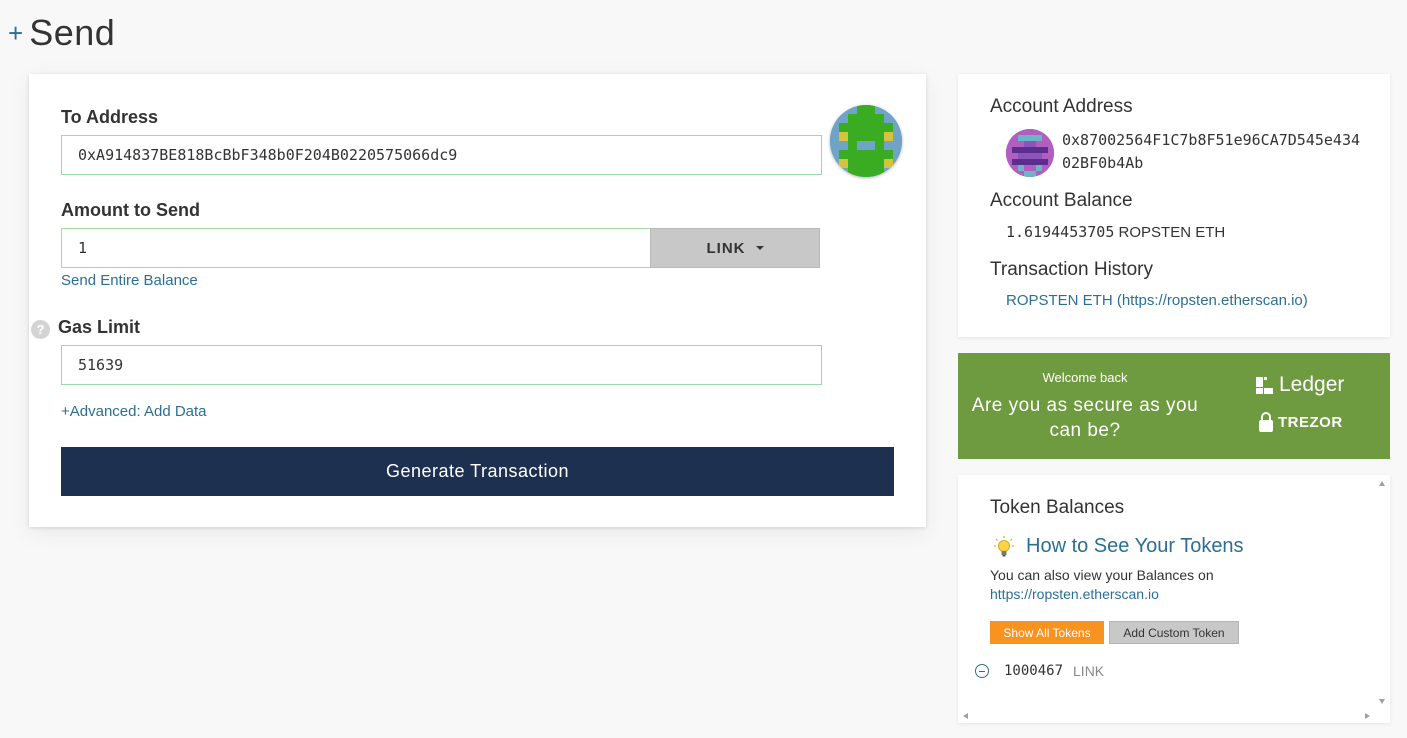 The width and height of the screenshot is (1407, 738). I want to click on generate-transaction-button: Generate Transaction, so click(477, 471).